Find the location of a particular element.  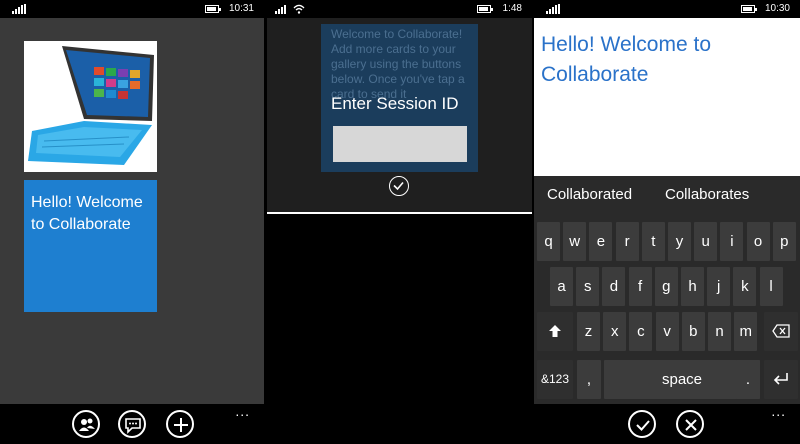

symbols-key: &123 is located at coordinates (555, 379).